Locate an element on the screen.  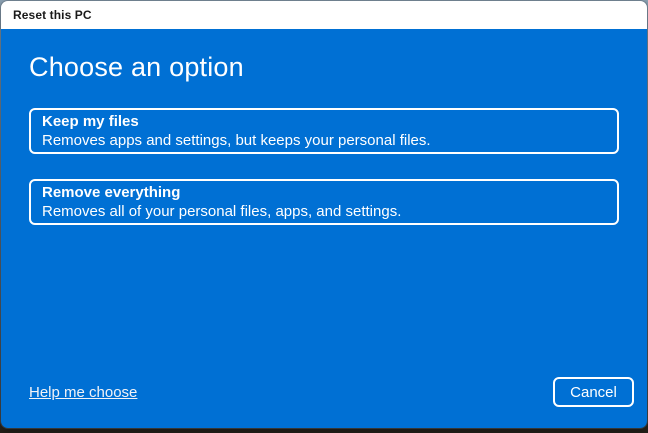
remove-everything-title: Remove everything is located at coordinates (111, 192).